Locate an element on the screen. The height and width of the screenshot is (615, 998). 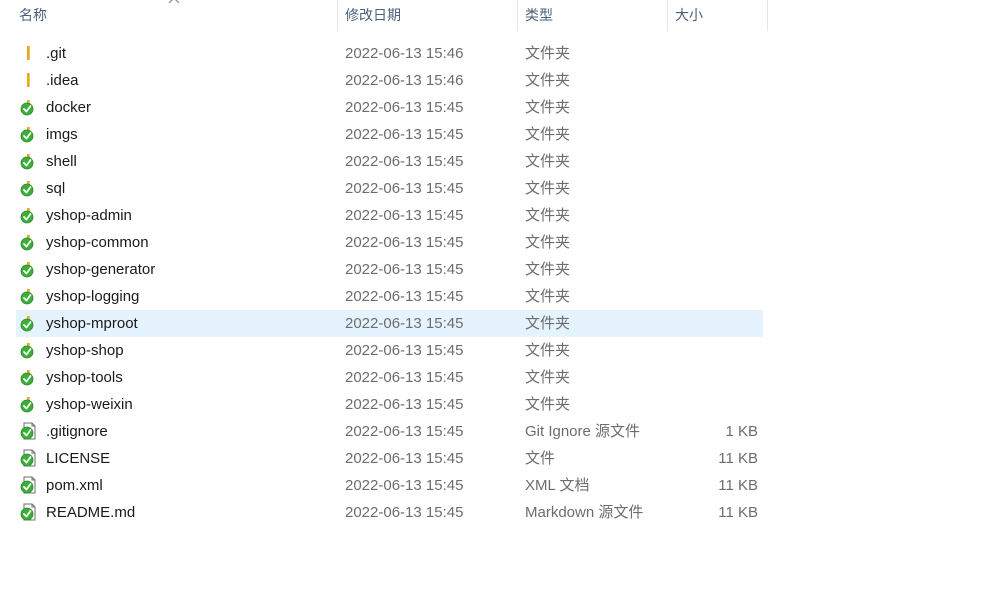
file-row: .git 2022-06-13 15:46 文件夹 is located at coordinates (389, 53).